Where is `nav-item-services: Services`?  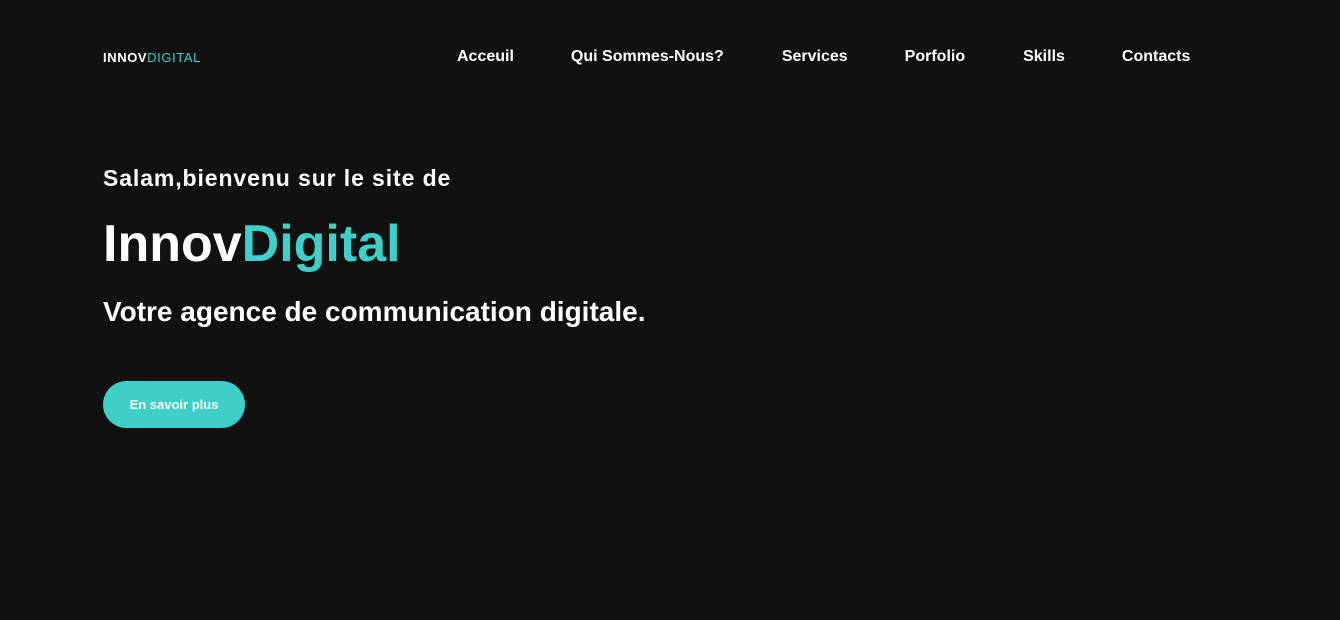 nav-item-services: Services is located at coordinates (815, 57).